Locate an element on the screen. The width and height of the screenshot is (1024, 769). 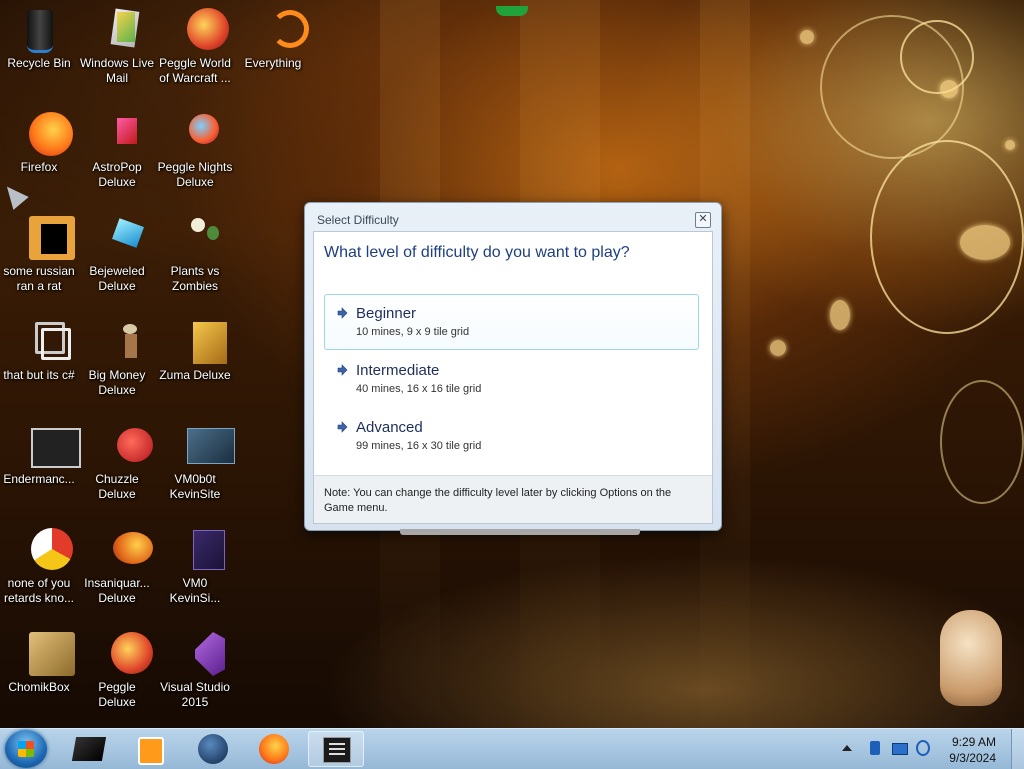
start-button is located at coordinates (26, 749).